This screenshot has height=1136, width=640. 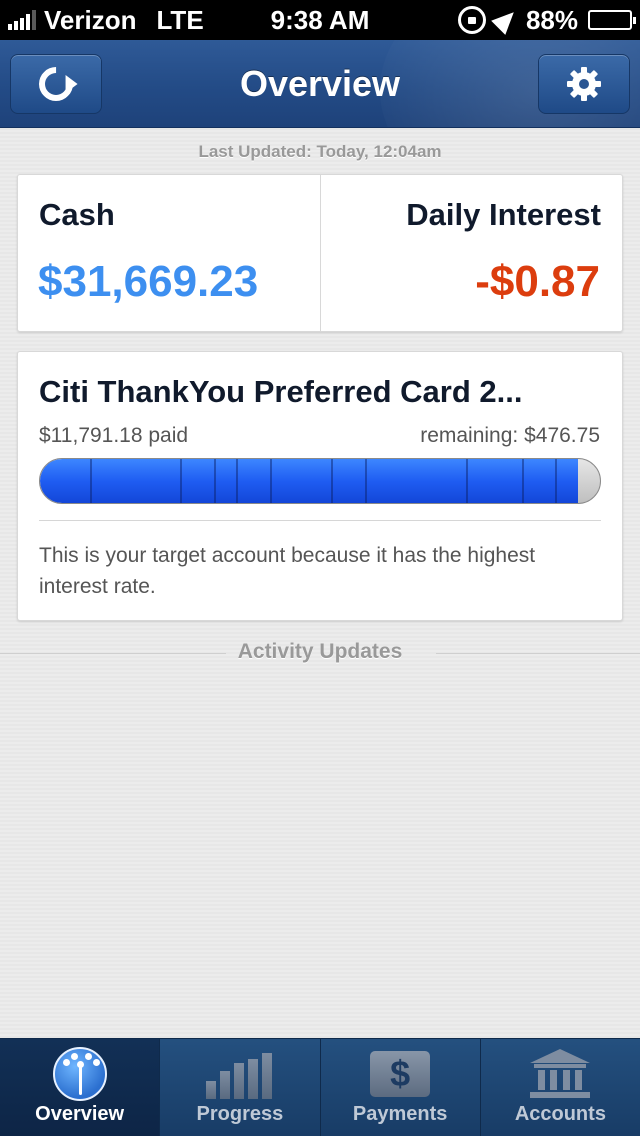 What do you see at coordinates (320, 151) in the screenshot?
I see `last-updated-text: Last Updated: Today, 12:04am` at bounding box center [320, 151].